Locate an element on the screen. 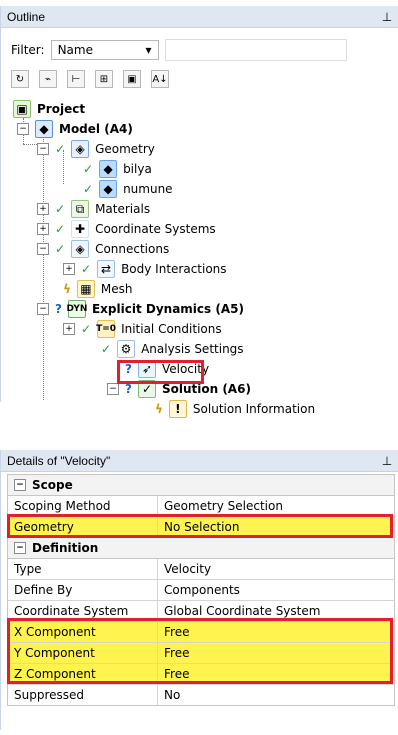 The height and width of the screenshot is (735, 398). folder-icon: ▣ is located at coordinates (132, 79).